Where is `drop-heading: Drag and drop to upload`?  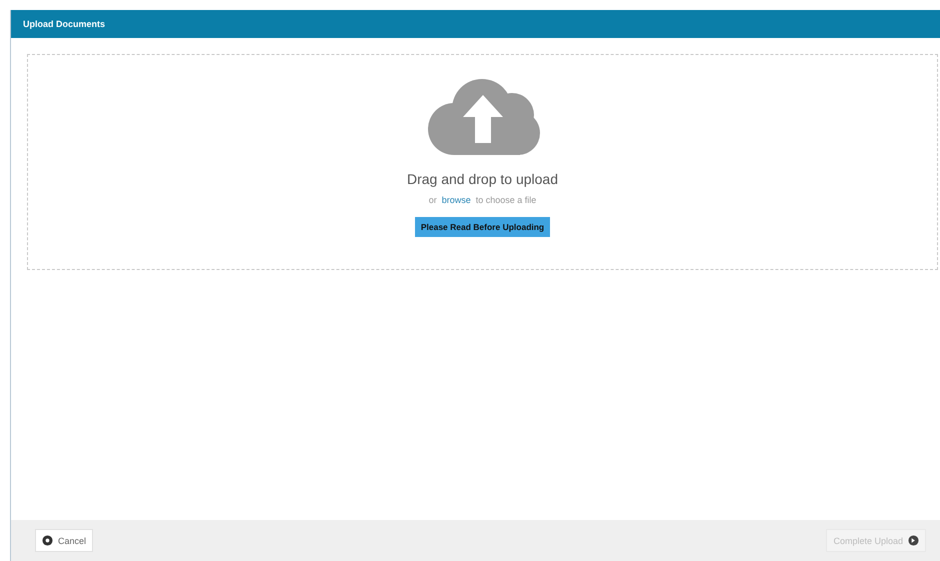 drop-heading: Drag and drop to upload is located at coordinates (482, 179).